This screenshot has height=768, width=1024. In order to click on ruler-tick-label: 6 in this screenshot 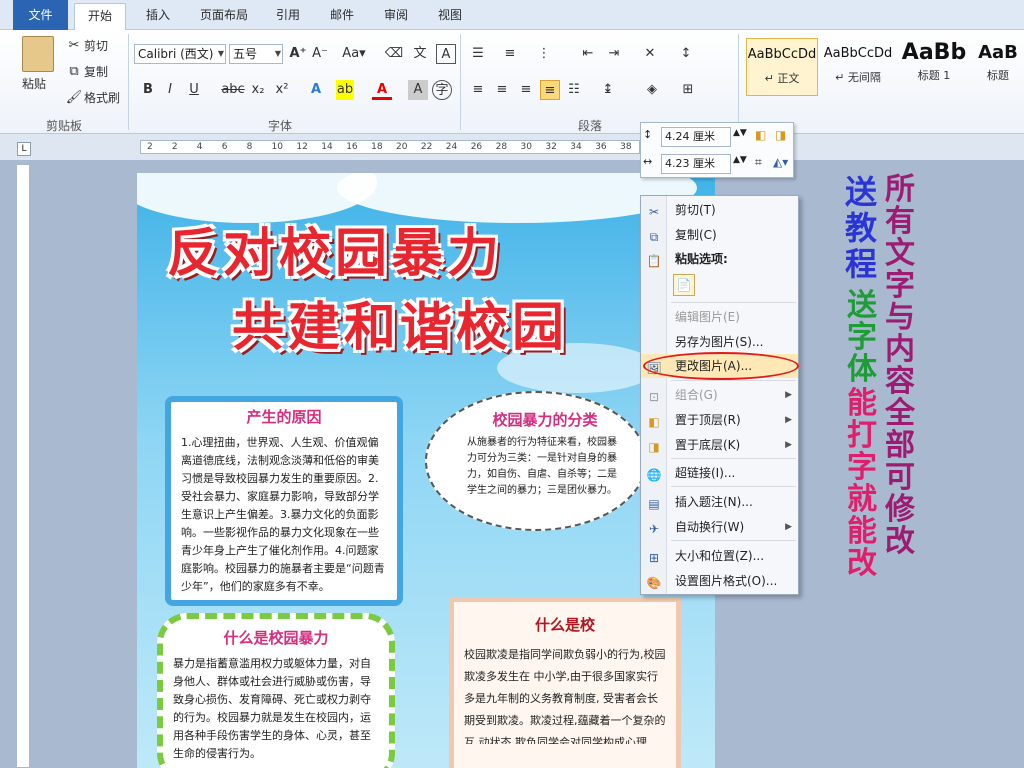, I will do `click(224, 147)`.